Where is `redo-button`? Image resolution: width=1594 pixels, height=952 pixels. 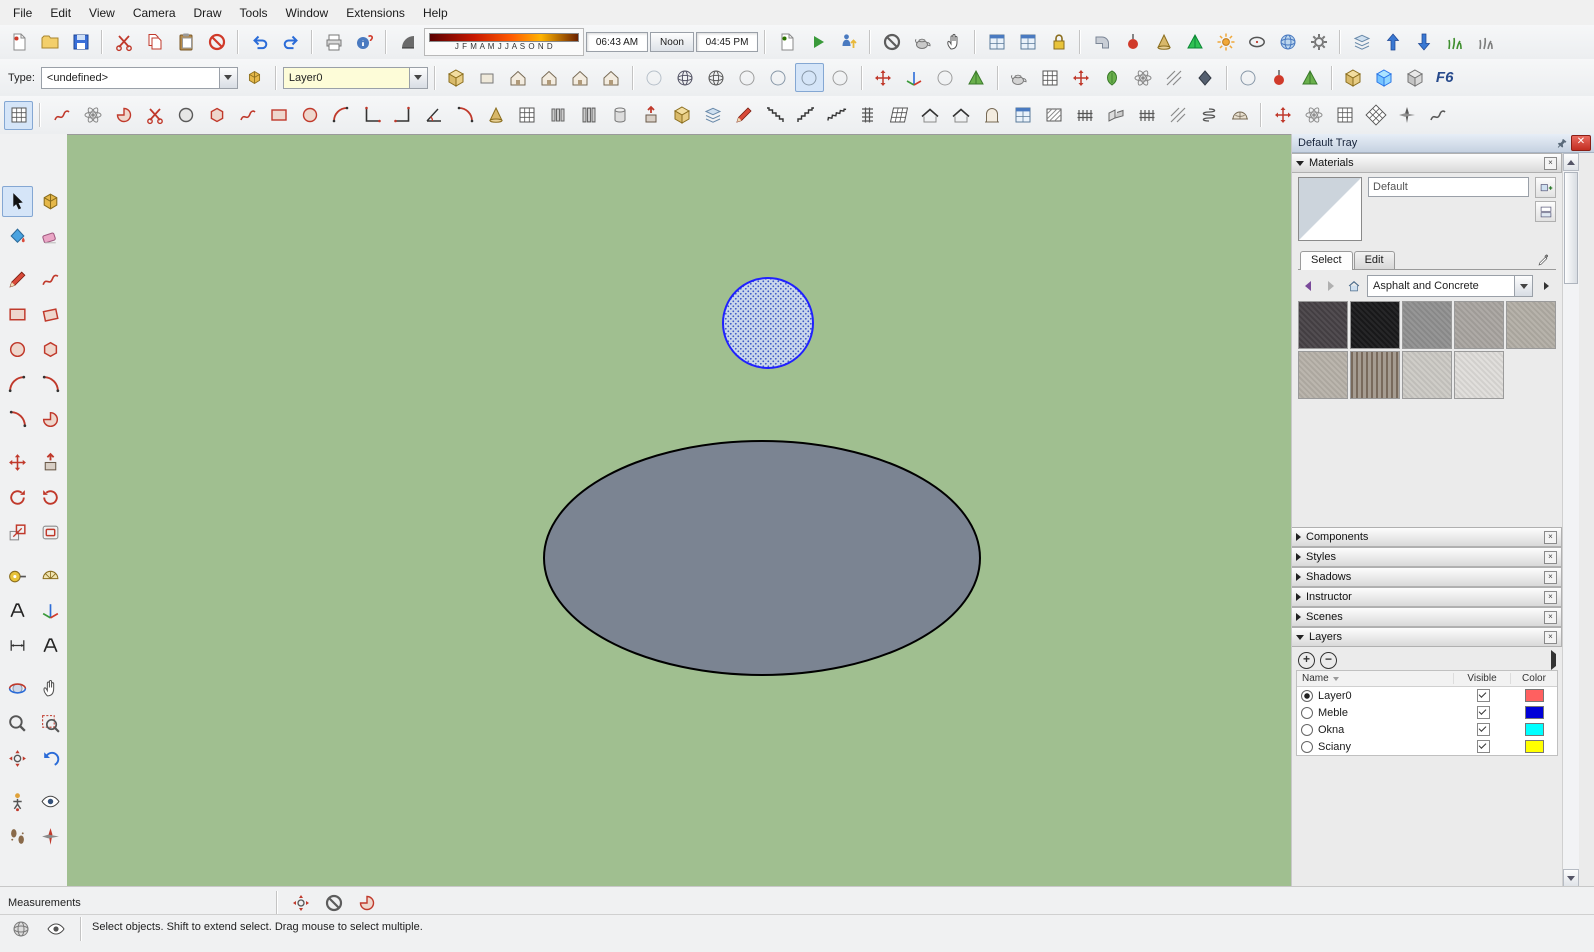 redo-button is located at coordinates (290, 42).